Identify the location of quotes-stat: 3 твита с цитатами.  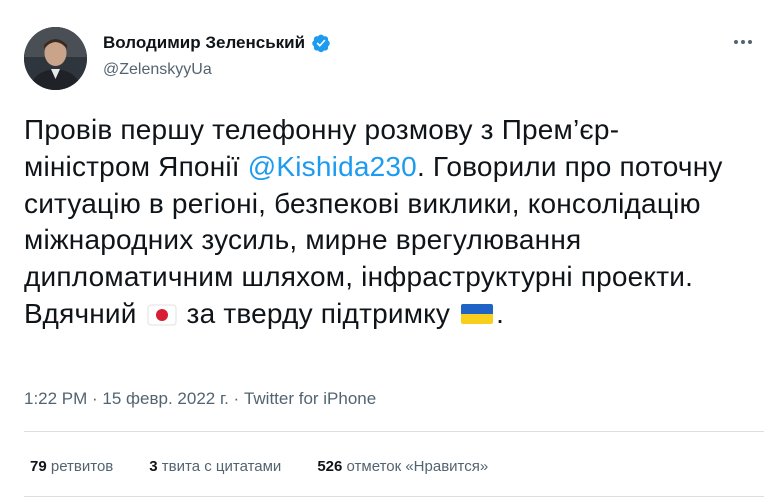
(215, 467).